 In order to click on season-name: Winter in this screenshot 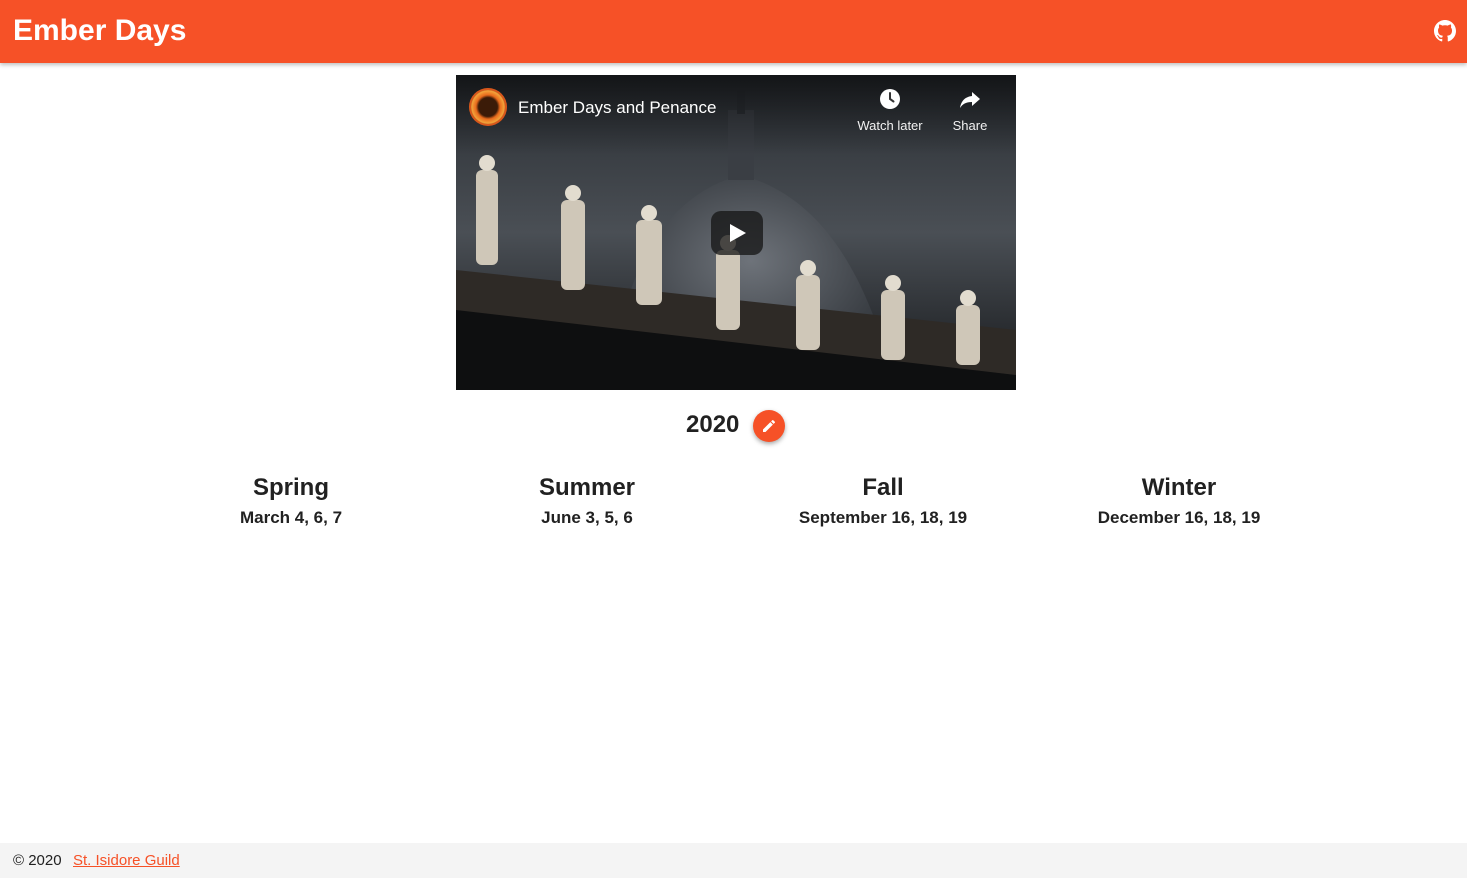, I will do `click(1179, 487)`.